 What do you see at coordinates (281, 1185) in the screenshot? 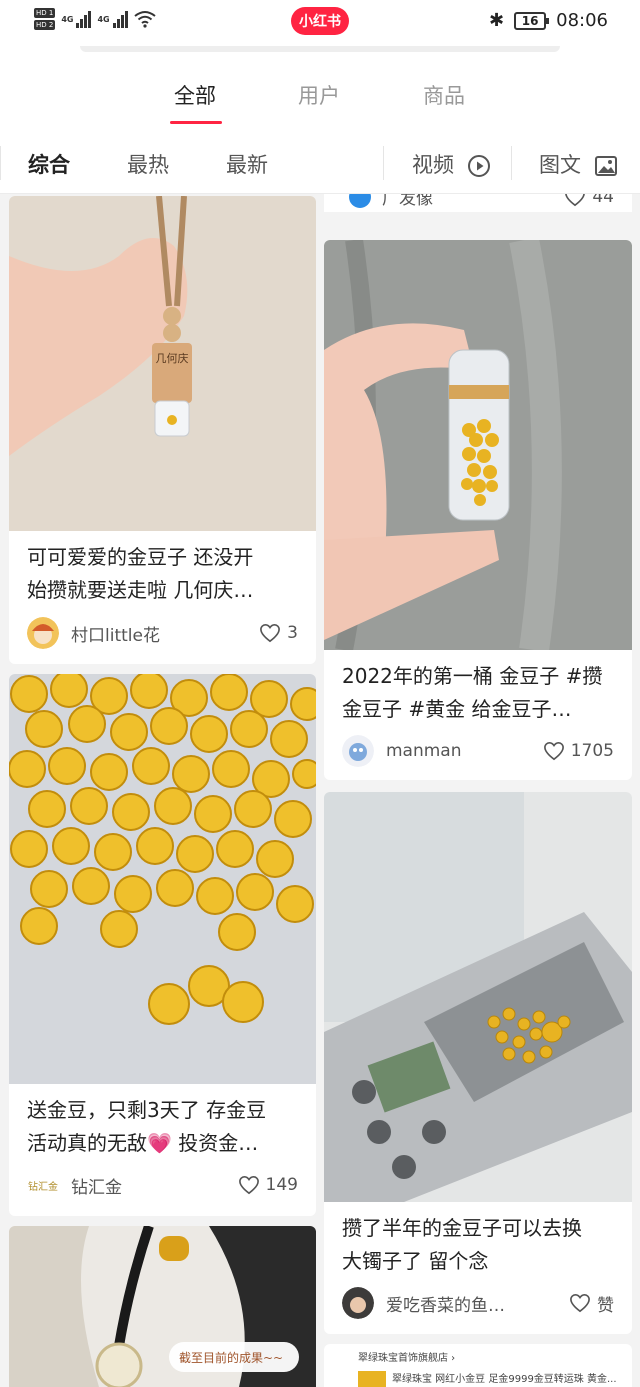
I see `like-count: 149` at bounding box center [281, 1185].